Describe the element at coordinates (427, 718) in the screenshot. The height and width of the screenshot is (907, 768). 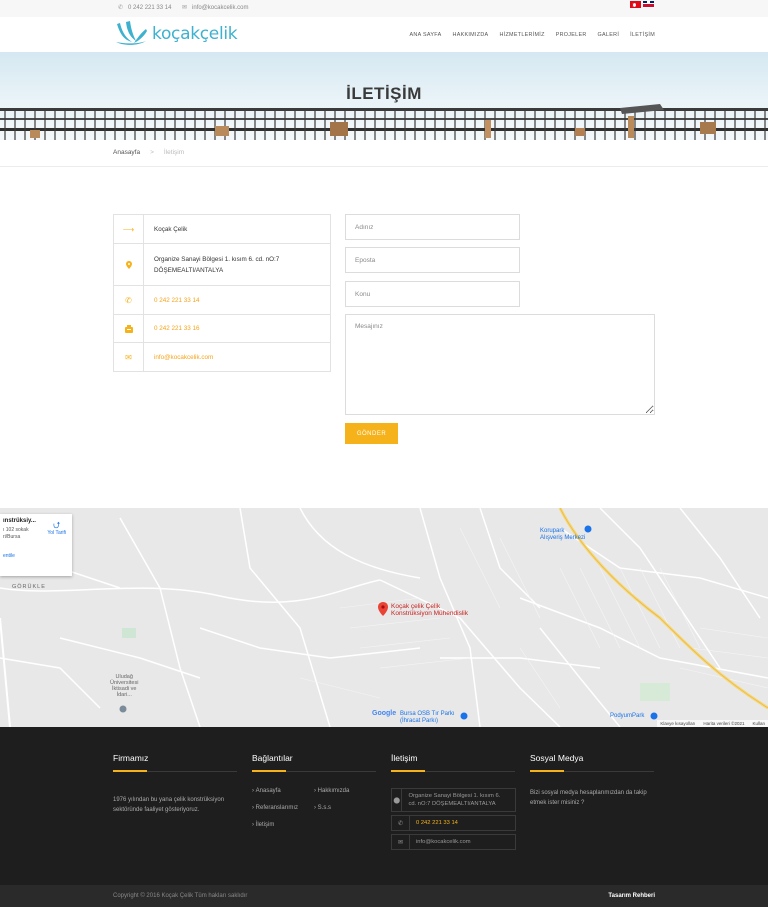
I see `map-poi-osb: Bursa OSB Tır Parkı (İhracat Parkı)` at that location.